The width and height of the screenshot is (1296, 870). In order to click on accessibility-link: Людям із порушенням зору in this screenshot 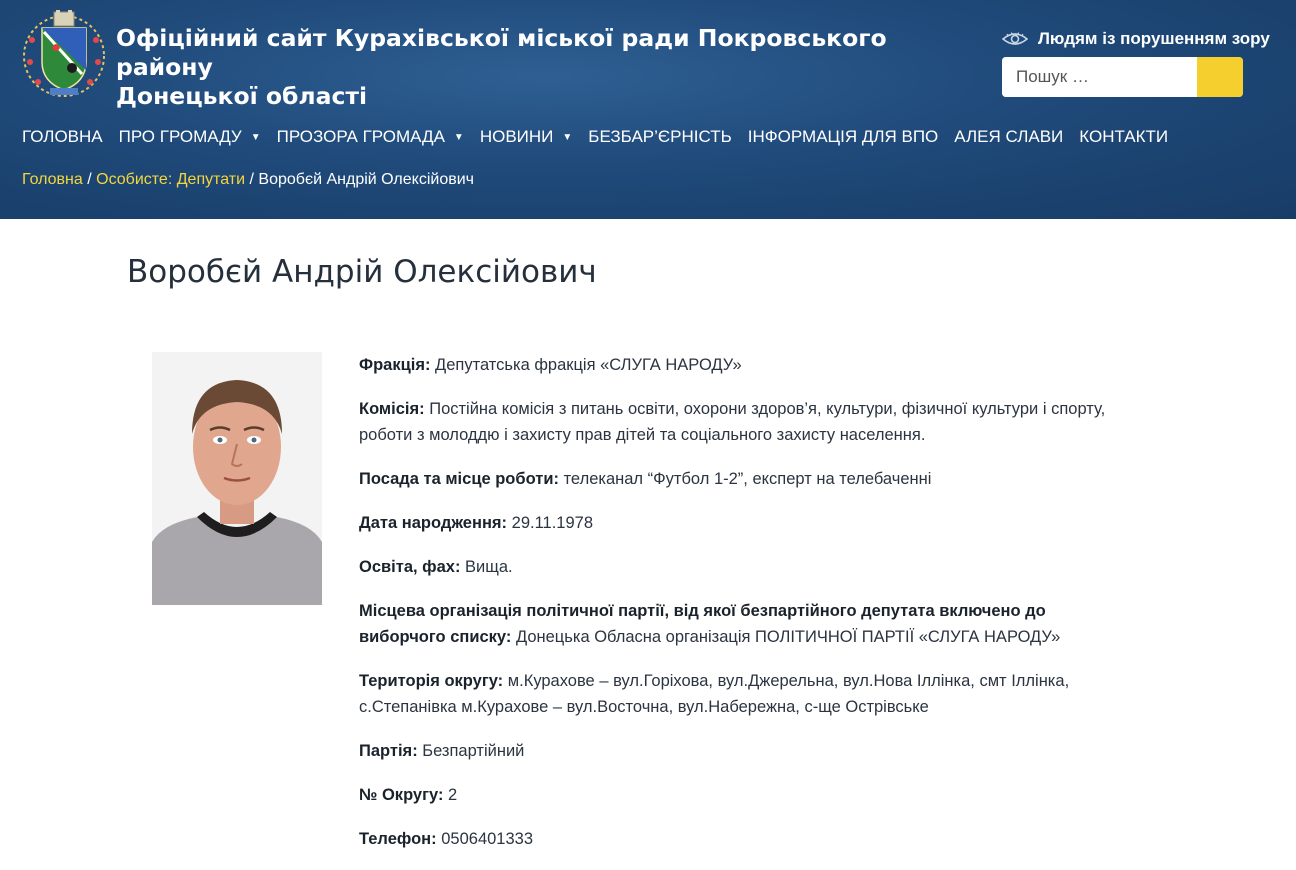, I will do `click(1136, 39)`.